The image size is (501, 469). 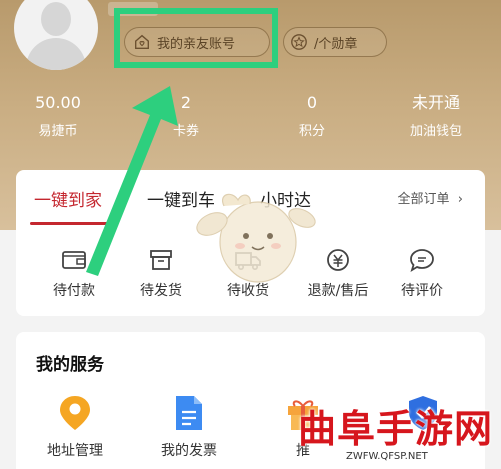 I want to click on wallet-icon, so click(x=74, y=260).